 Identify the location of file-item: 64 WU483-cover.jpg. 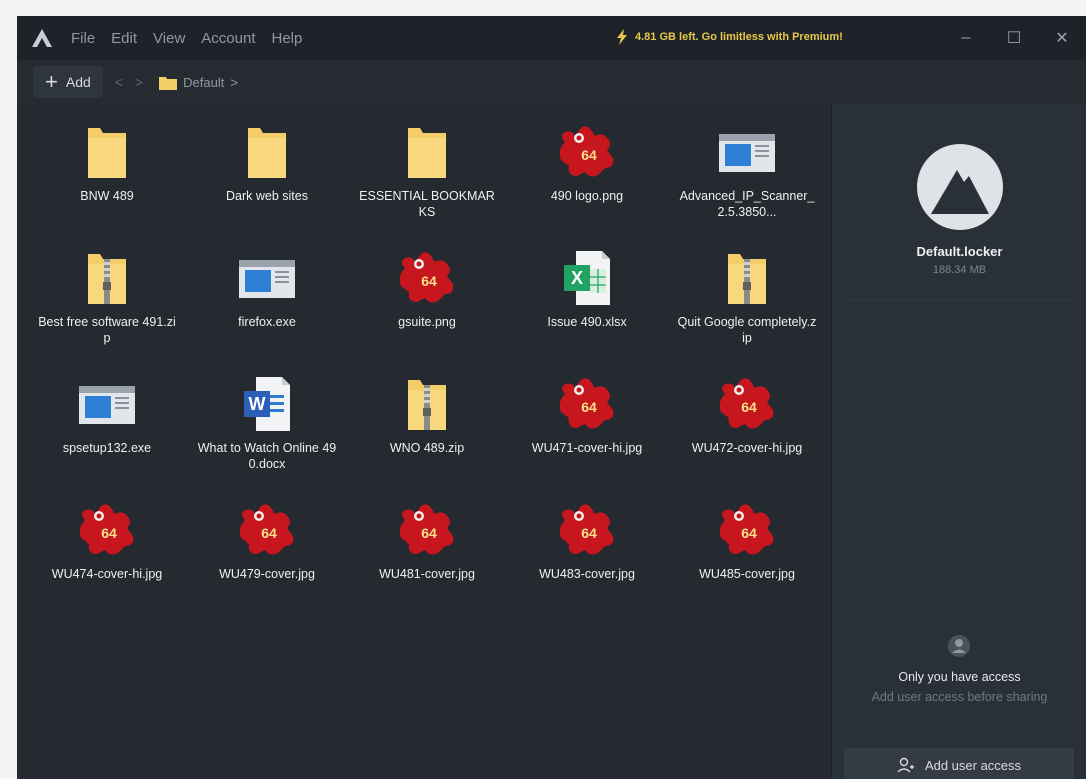
(587, 555).